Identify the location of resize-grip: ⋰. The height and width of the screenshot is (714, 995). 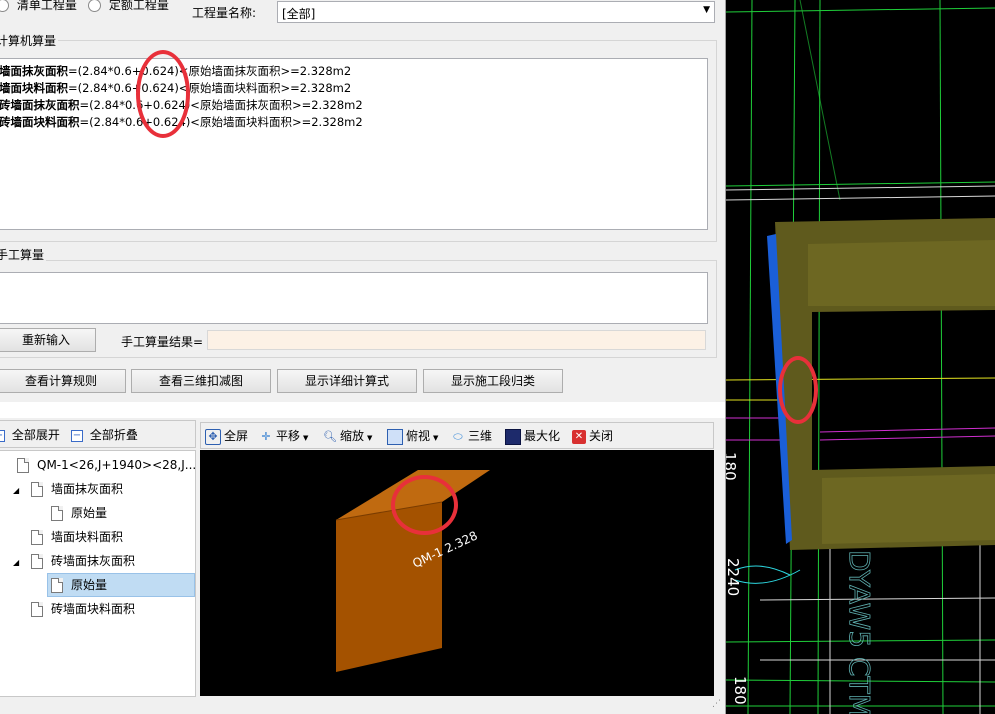
(718, 704).